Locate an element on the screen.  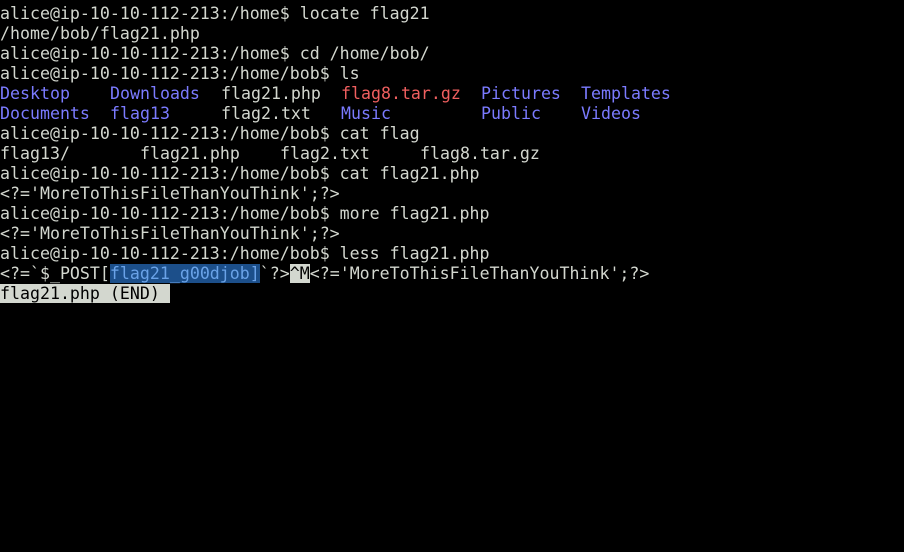
prompt-line: alice@ip-10-10-112-213:/home/bob$ ls is located at coordinates (180, 73).